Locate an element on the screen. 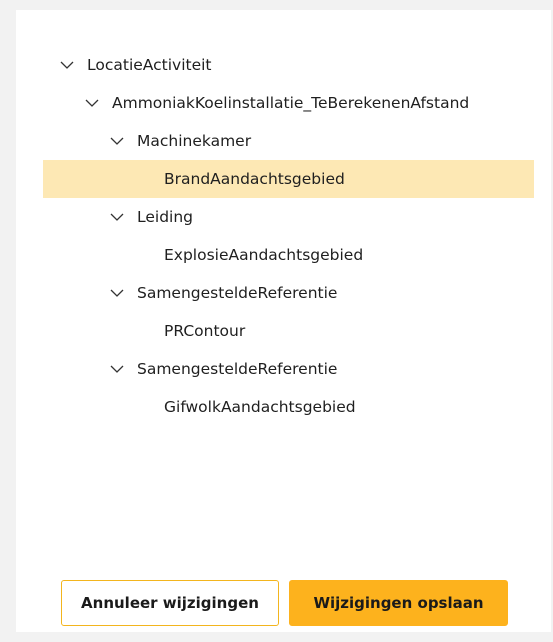 This screenshot has width=553, height=642. tree-leaf-brandaandachtsgebied: BrandAandachtsgebied is located at coordinates (288, 179).